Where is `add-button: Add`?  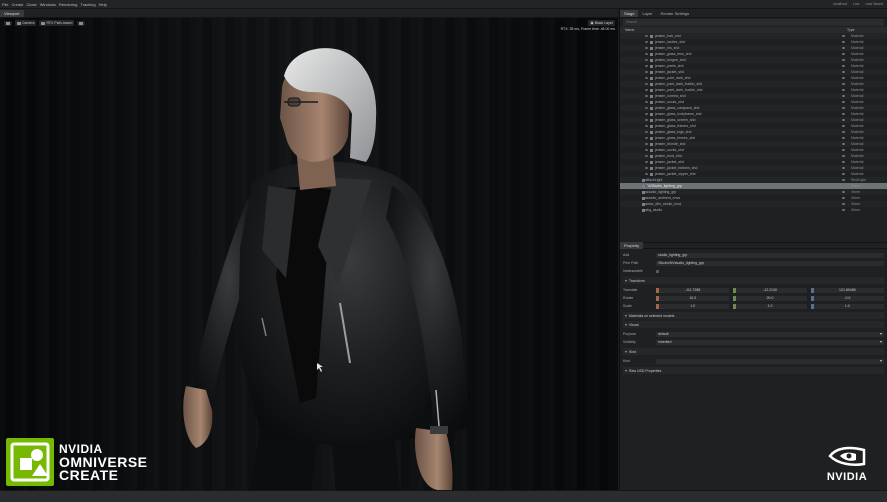
add-button: Add is located at coordinates (639, 255).